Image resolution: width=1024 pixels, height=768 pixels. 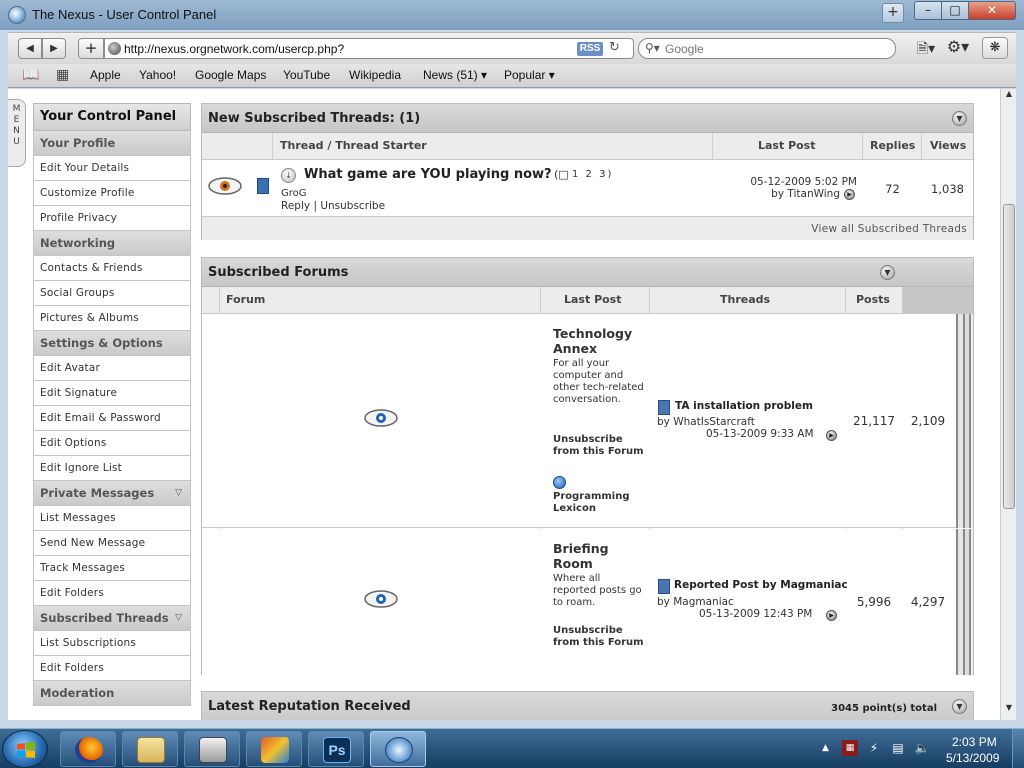 What do you see at coordinates (428, 174) in the screenshot?
I see `thread-title-link: What game are YOU playing now?` at bounding box center [428, 174].